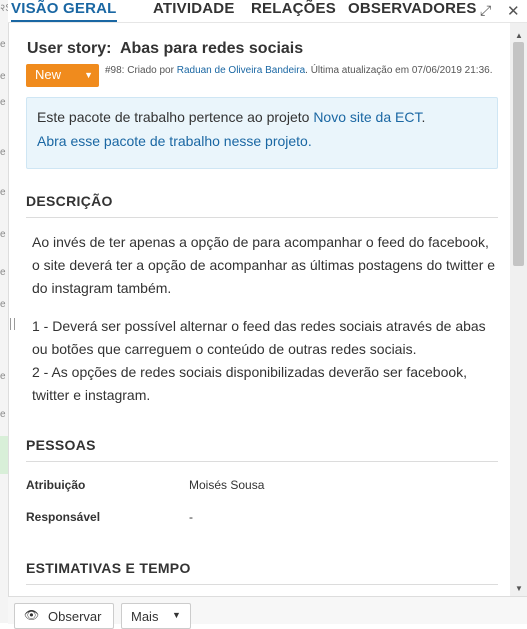 This screenshot has width=527, height=629. What do you see at coordinates (412, 10) in the screenshot?
I see `tab-watchers: OBSERVADORES` at bounding box center [412, 10].